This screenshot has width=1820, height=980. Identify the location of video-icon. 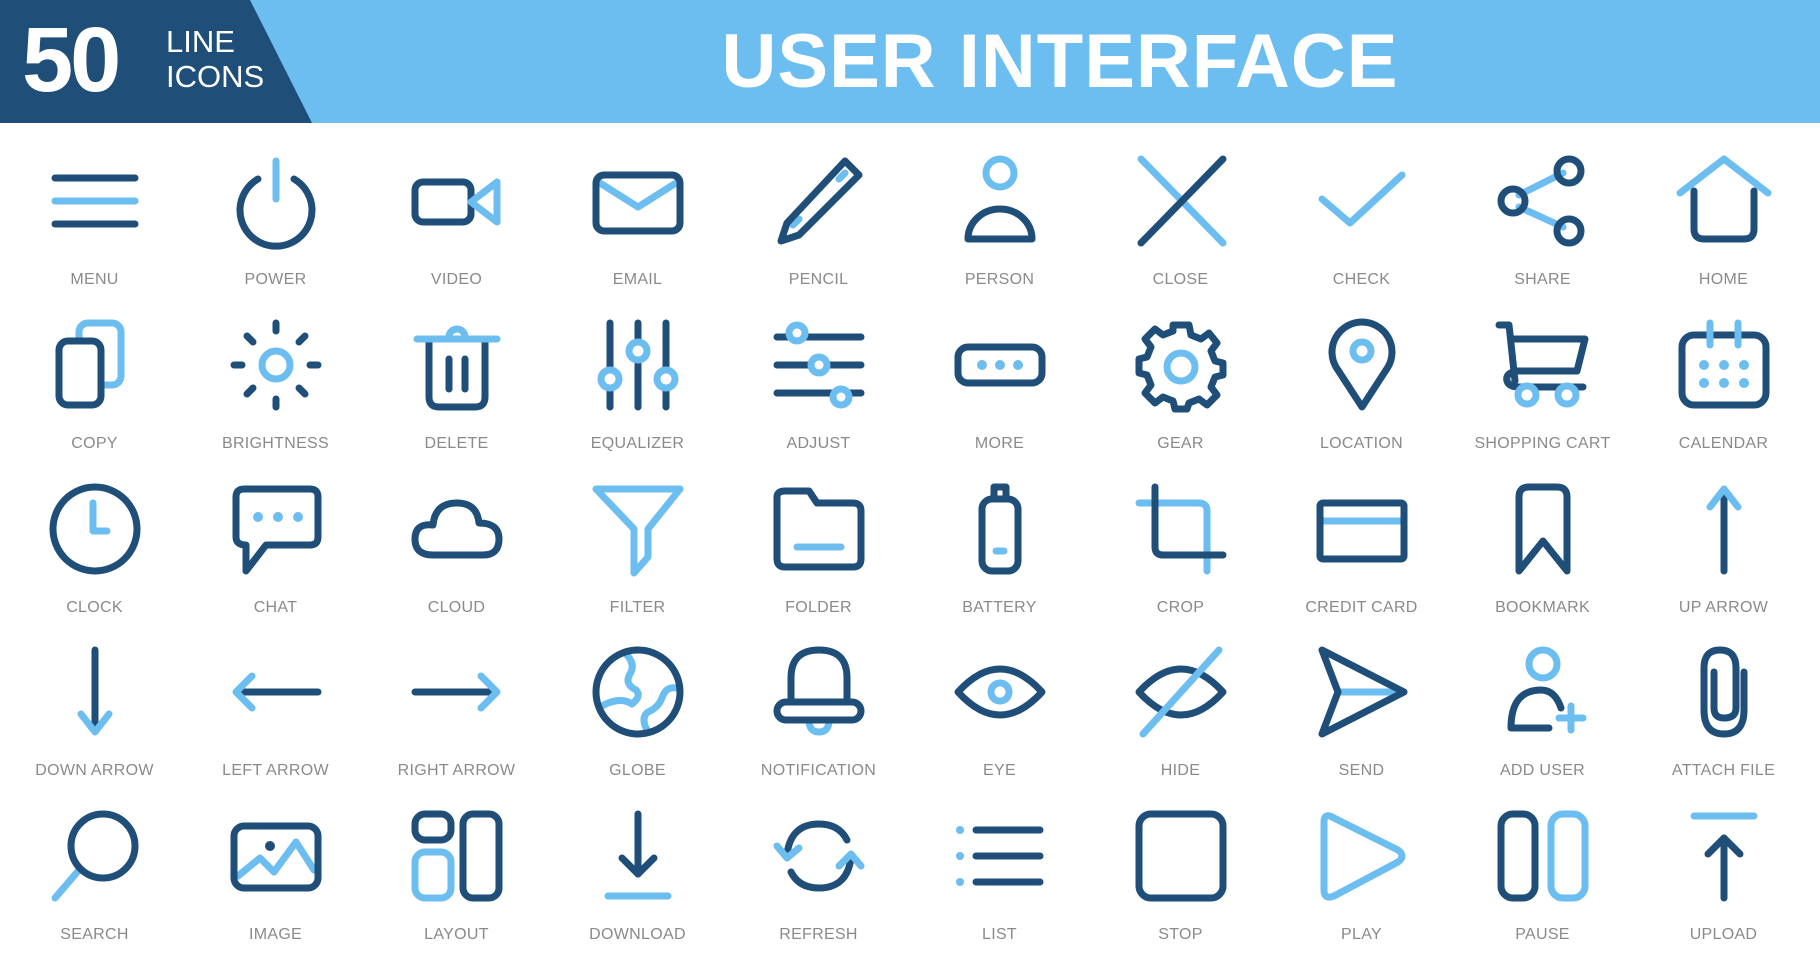
(456, 202).